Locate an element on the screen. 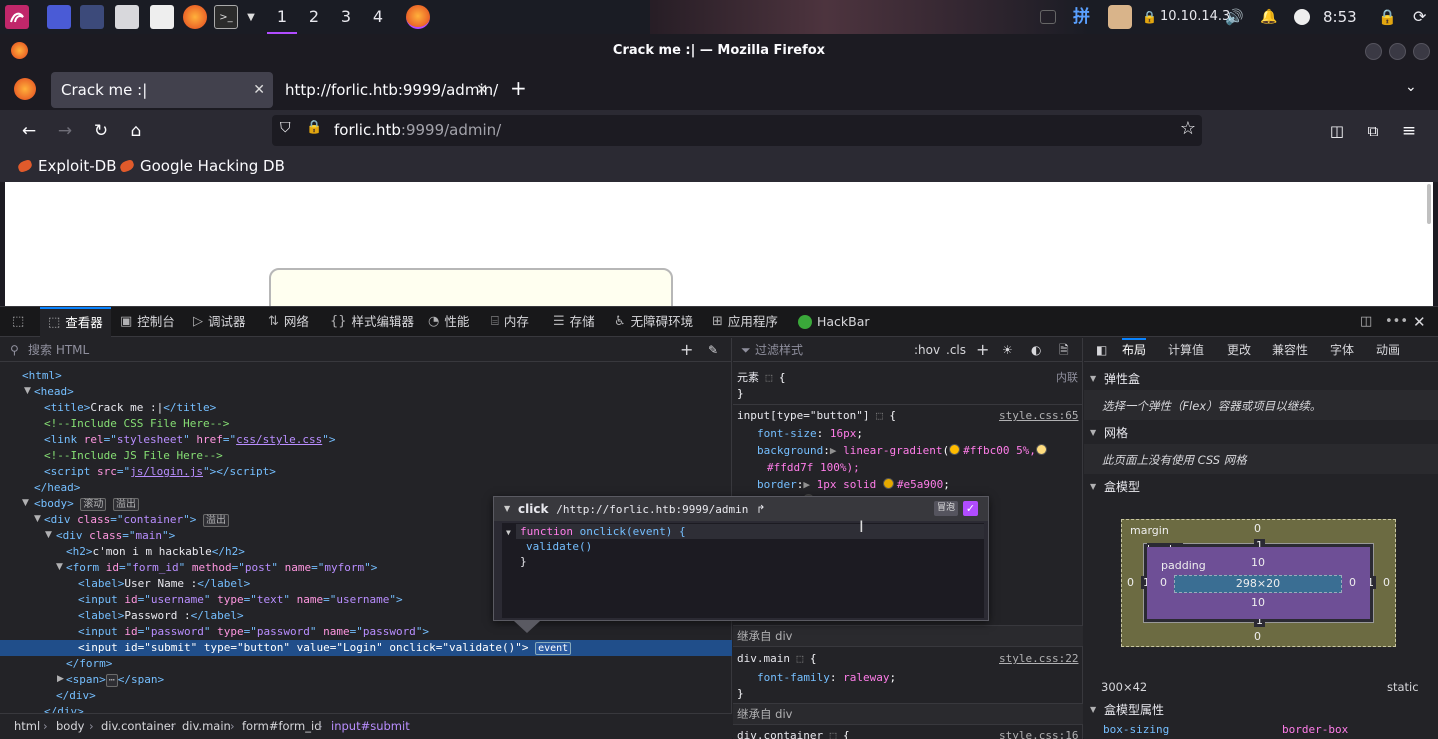  element-rule: 元素 ⬚ { is located at coordinates (761, 378).